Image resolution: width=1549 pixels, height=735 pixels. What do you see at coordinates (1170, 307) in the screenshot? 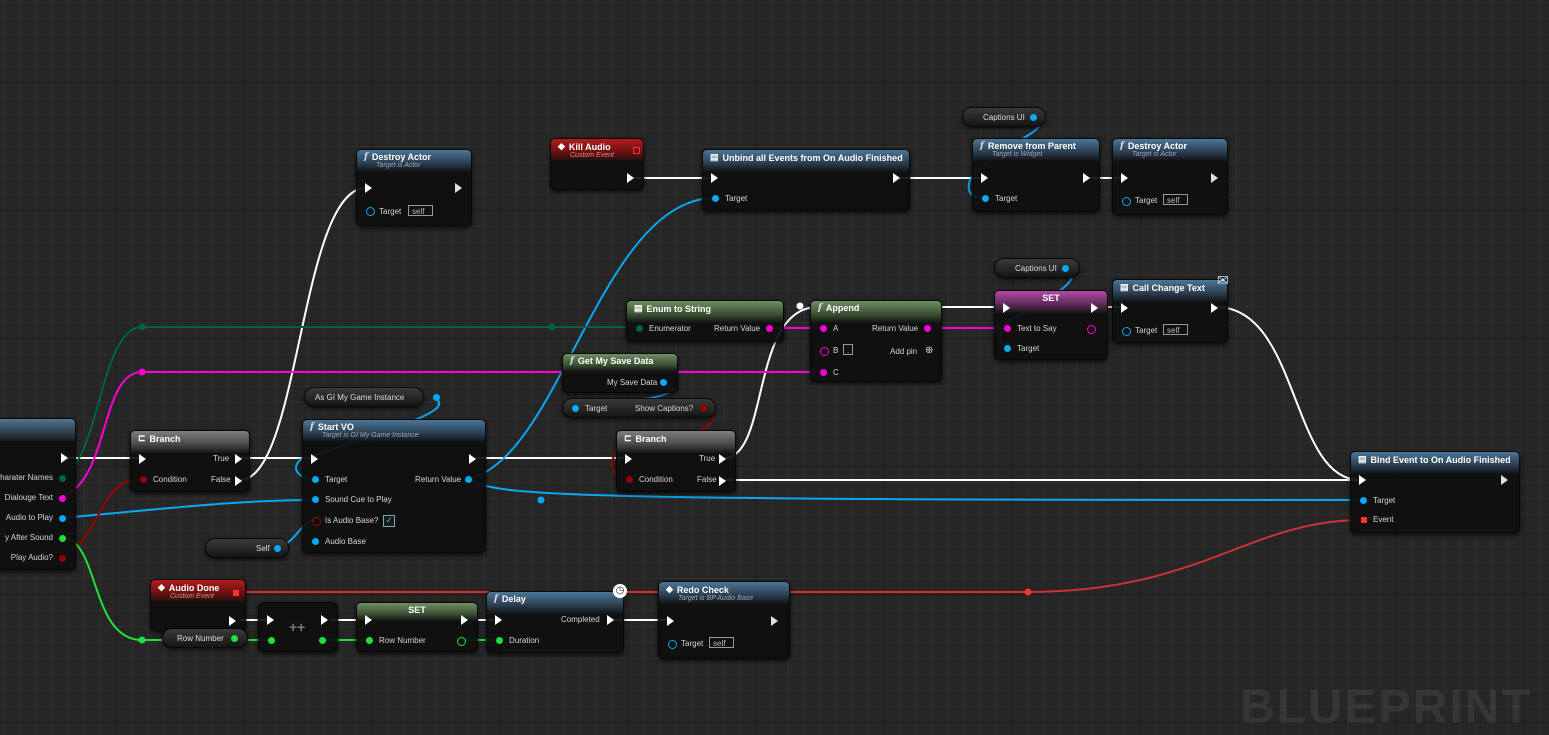
I see `call-change-text-node: ▤ Call Change Text ✉ Target self` at bounding box center [1170, 307].